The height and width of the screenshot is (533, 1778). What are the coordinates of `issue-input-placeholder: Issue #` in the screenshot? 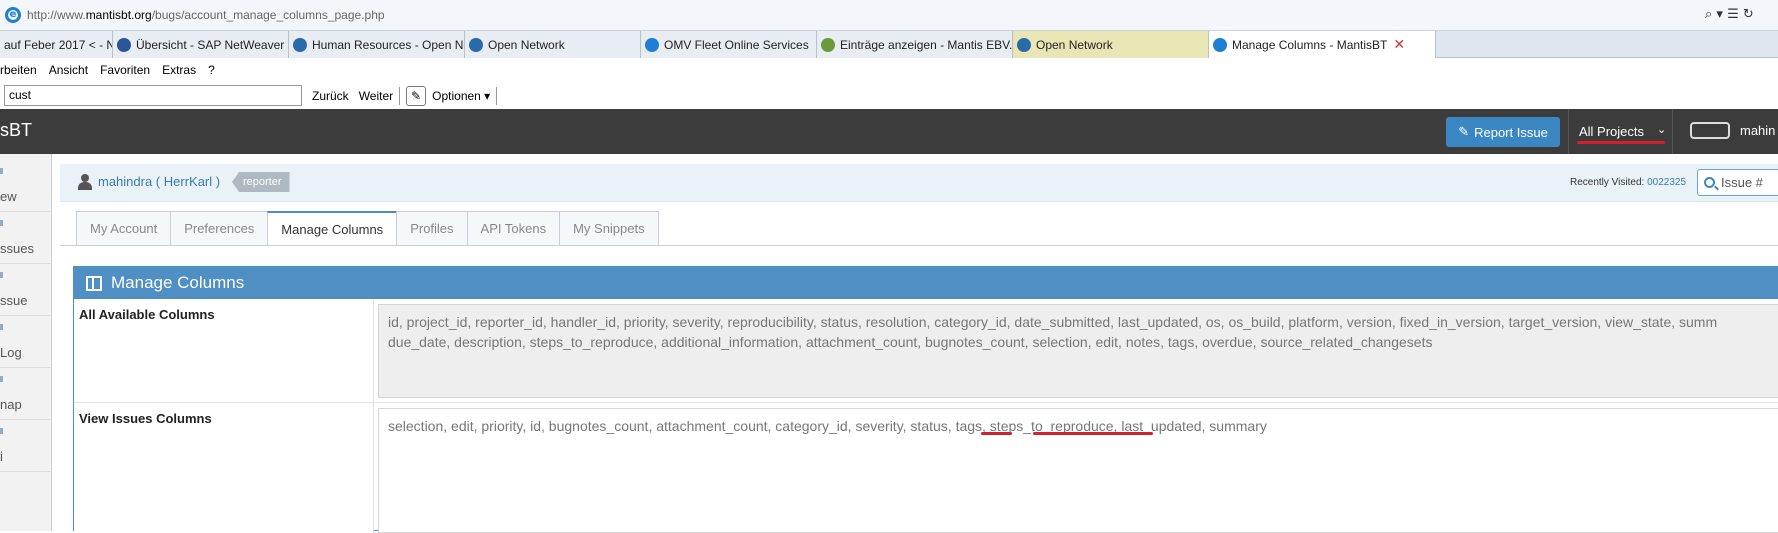 It's located at (1742, 182).